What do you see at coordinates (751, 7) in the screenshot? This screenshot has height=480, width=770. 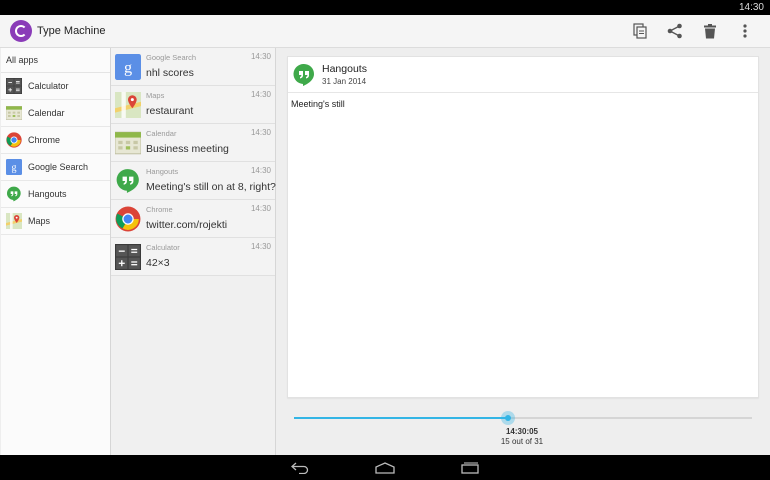 I see `status-time: 14:30` at bounding box center [751, 7].